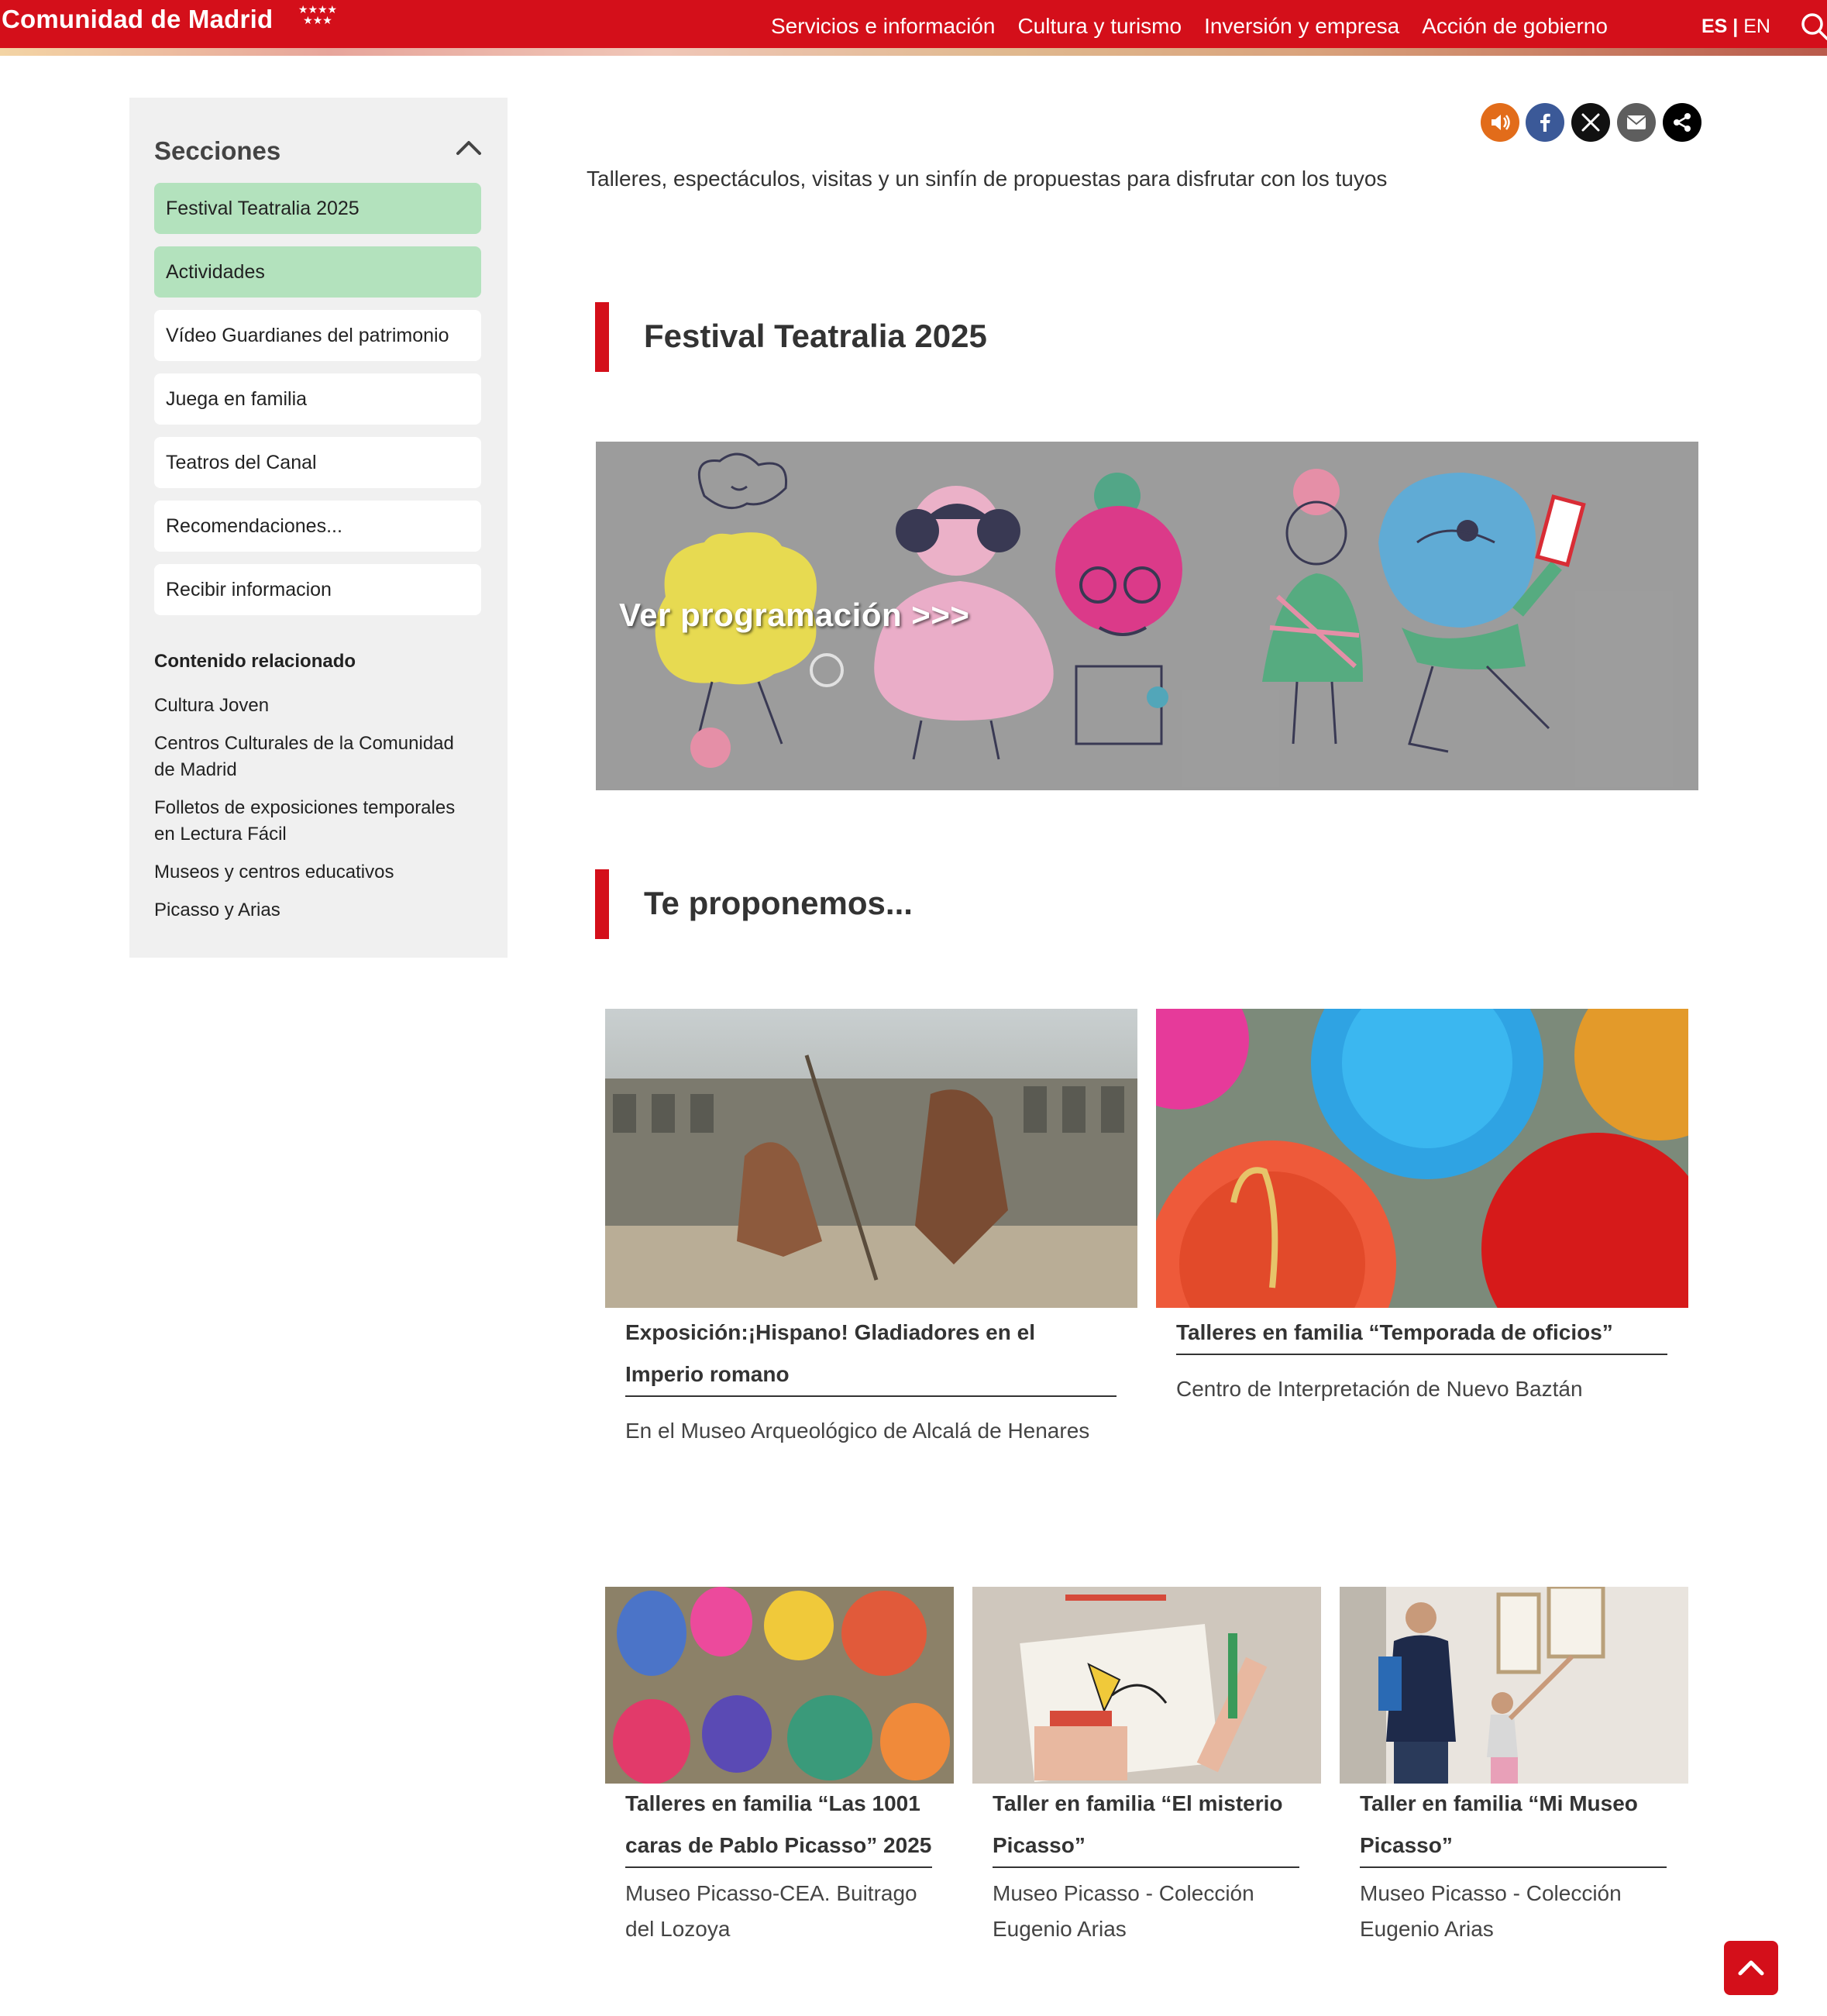 This screenshot has width=1827, height=2016. I want to click on audio-icon, so click(1500, 122).